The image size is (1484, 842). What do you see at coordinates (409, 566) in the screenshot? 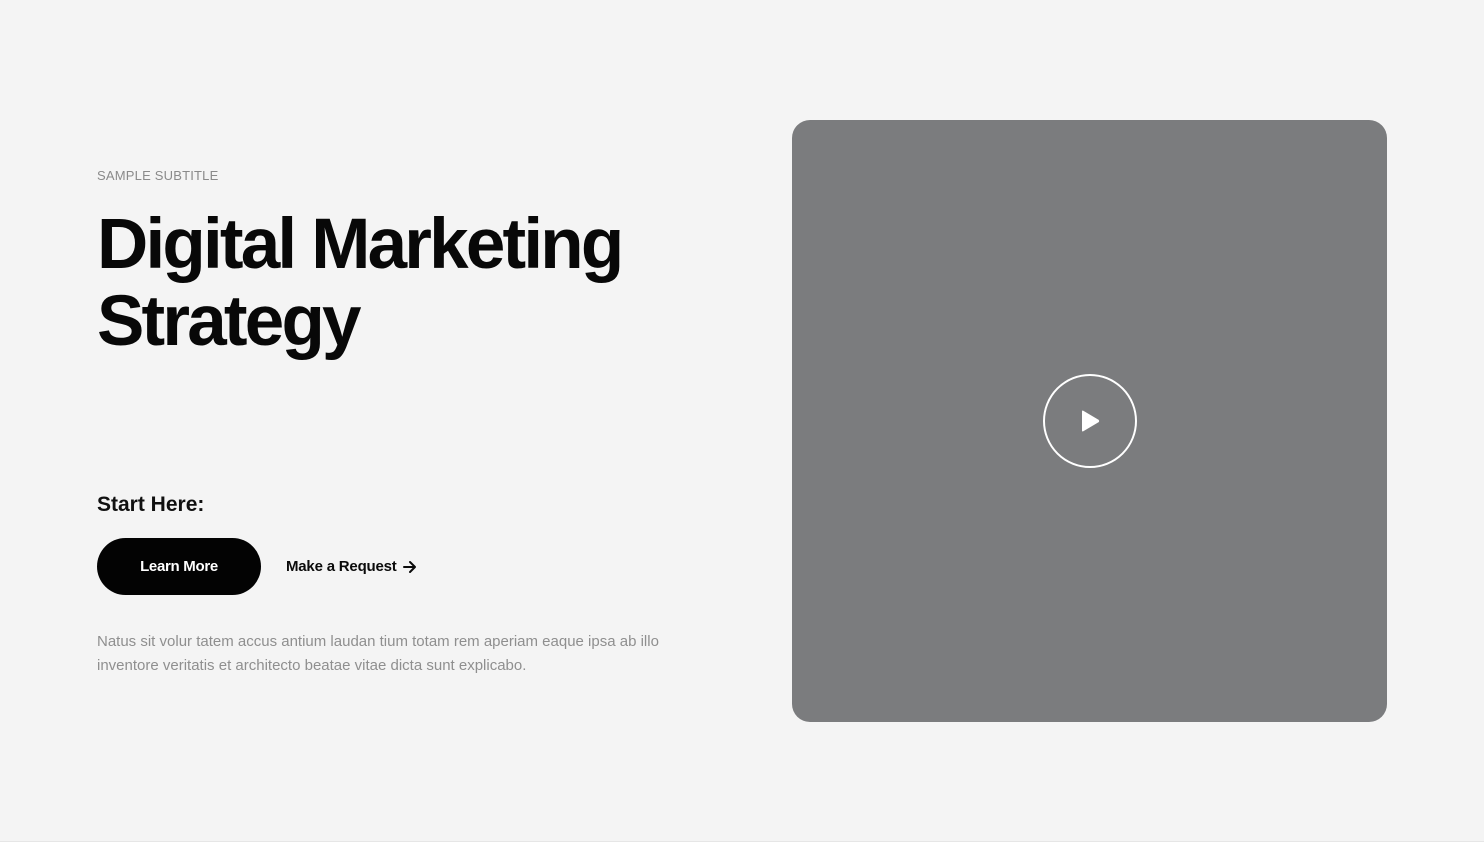
I see `arrow-right-icon` at bounding box center [409, 566].